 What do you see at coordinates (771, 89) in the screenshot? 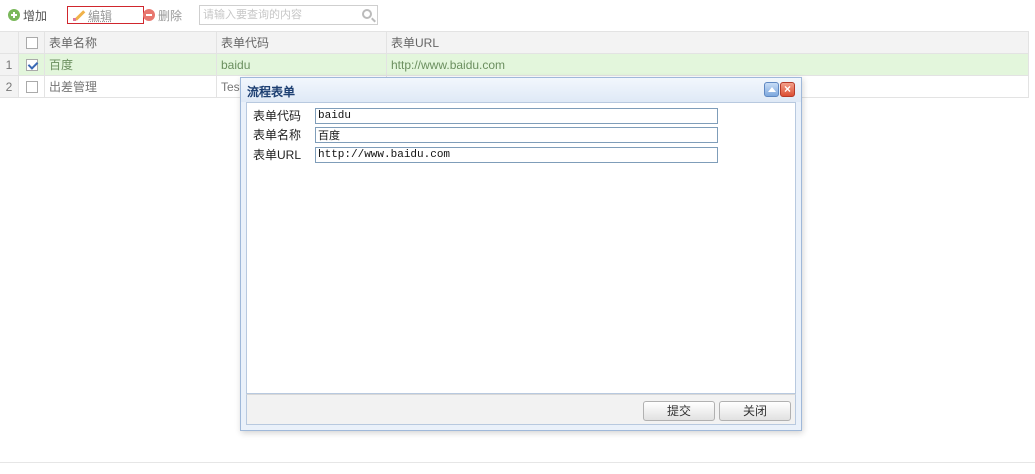
I see `collapse-icon` at bounding box center [771, 89].